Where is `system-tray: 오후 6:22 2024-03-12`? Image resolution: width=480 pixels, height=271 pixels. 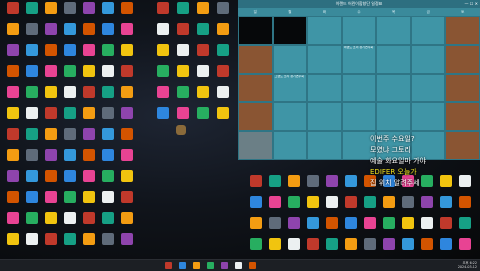
system-tray: 오후 6:22 2024-03-12 is located at coordinates (467, 265).